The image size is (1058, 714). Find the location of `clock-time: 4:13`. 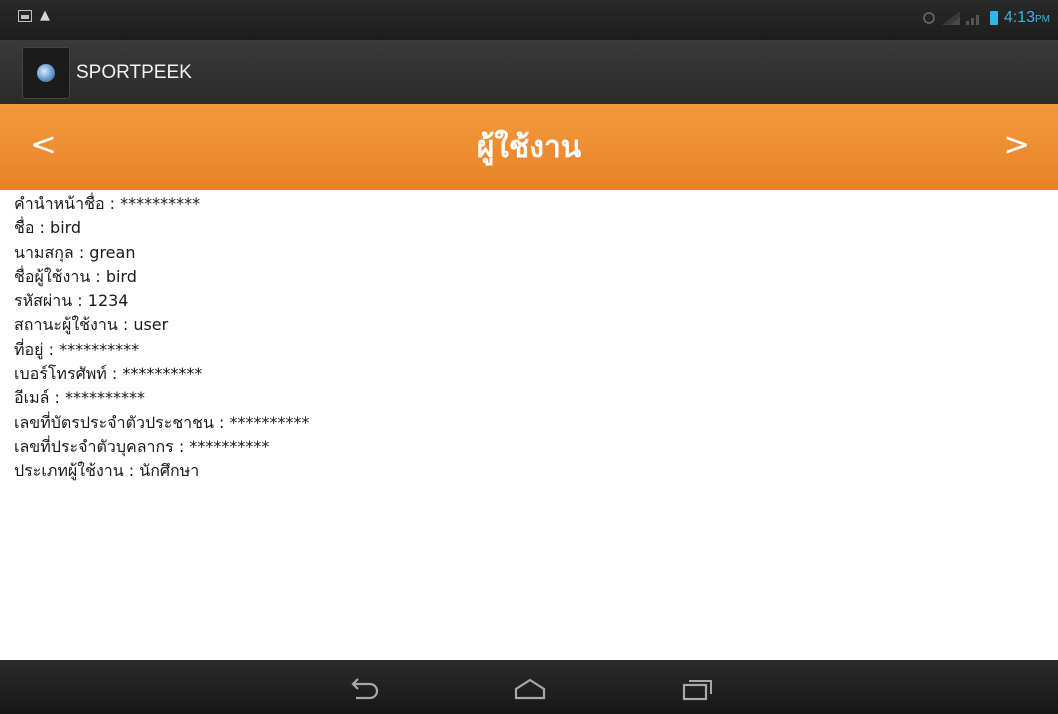

clock-time: 4:13 is located at coordinates (1019, 17).